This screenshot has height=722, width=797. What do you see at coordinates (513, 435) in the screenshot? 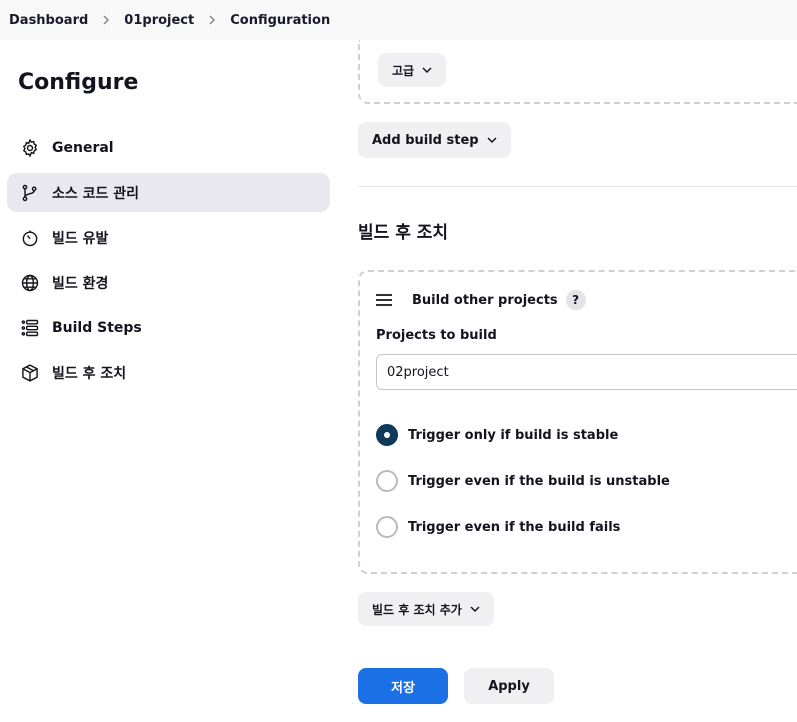
I see `radio-label: Trigger only if build is stable` at bounding box center [513, 435].